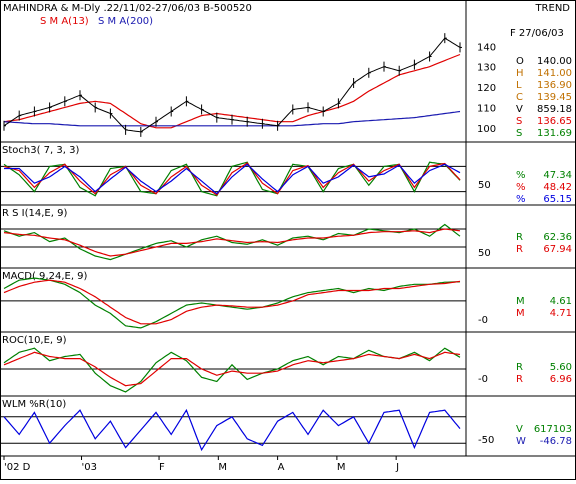 This screenshot has width=576, height=484. I want to click on roc-values: R 5.60 R 6.96, so click(544, 373).